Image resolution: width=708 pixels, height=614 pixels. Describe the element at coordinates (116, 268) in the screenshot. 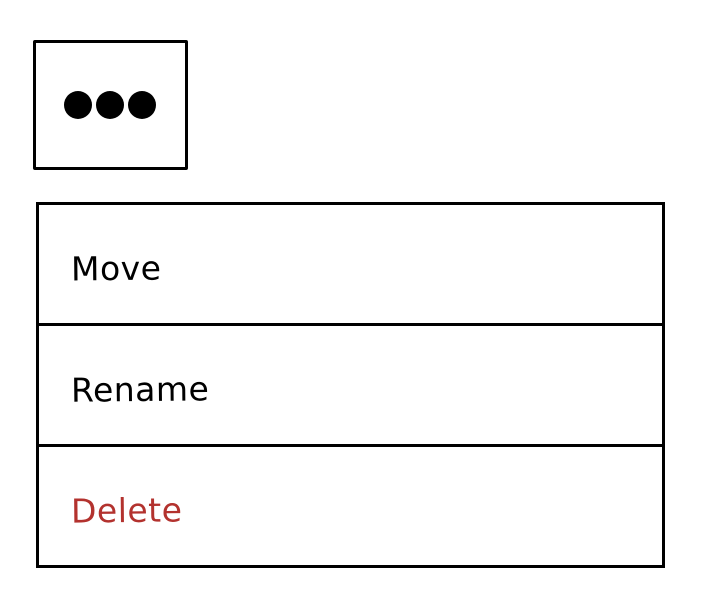

I see `menu-item-move-label: Move` at that location.